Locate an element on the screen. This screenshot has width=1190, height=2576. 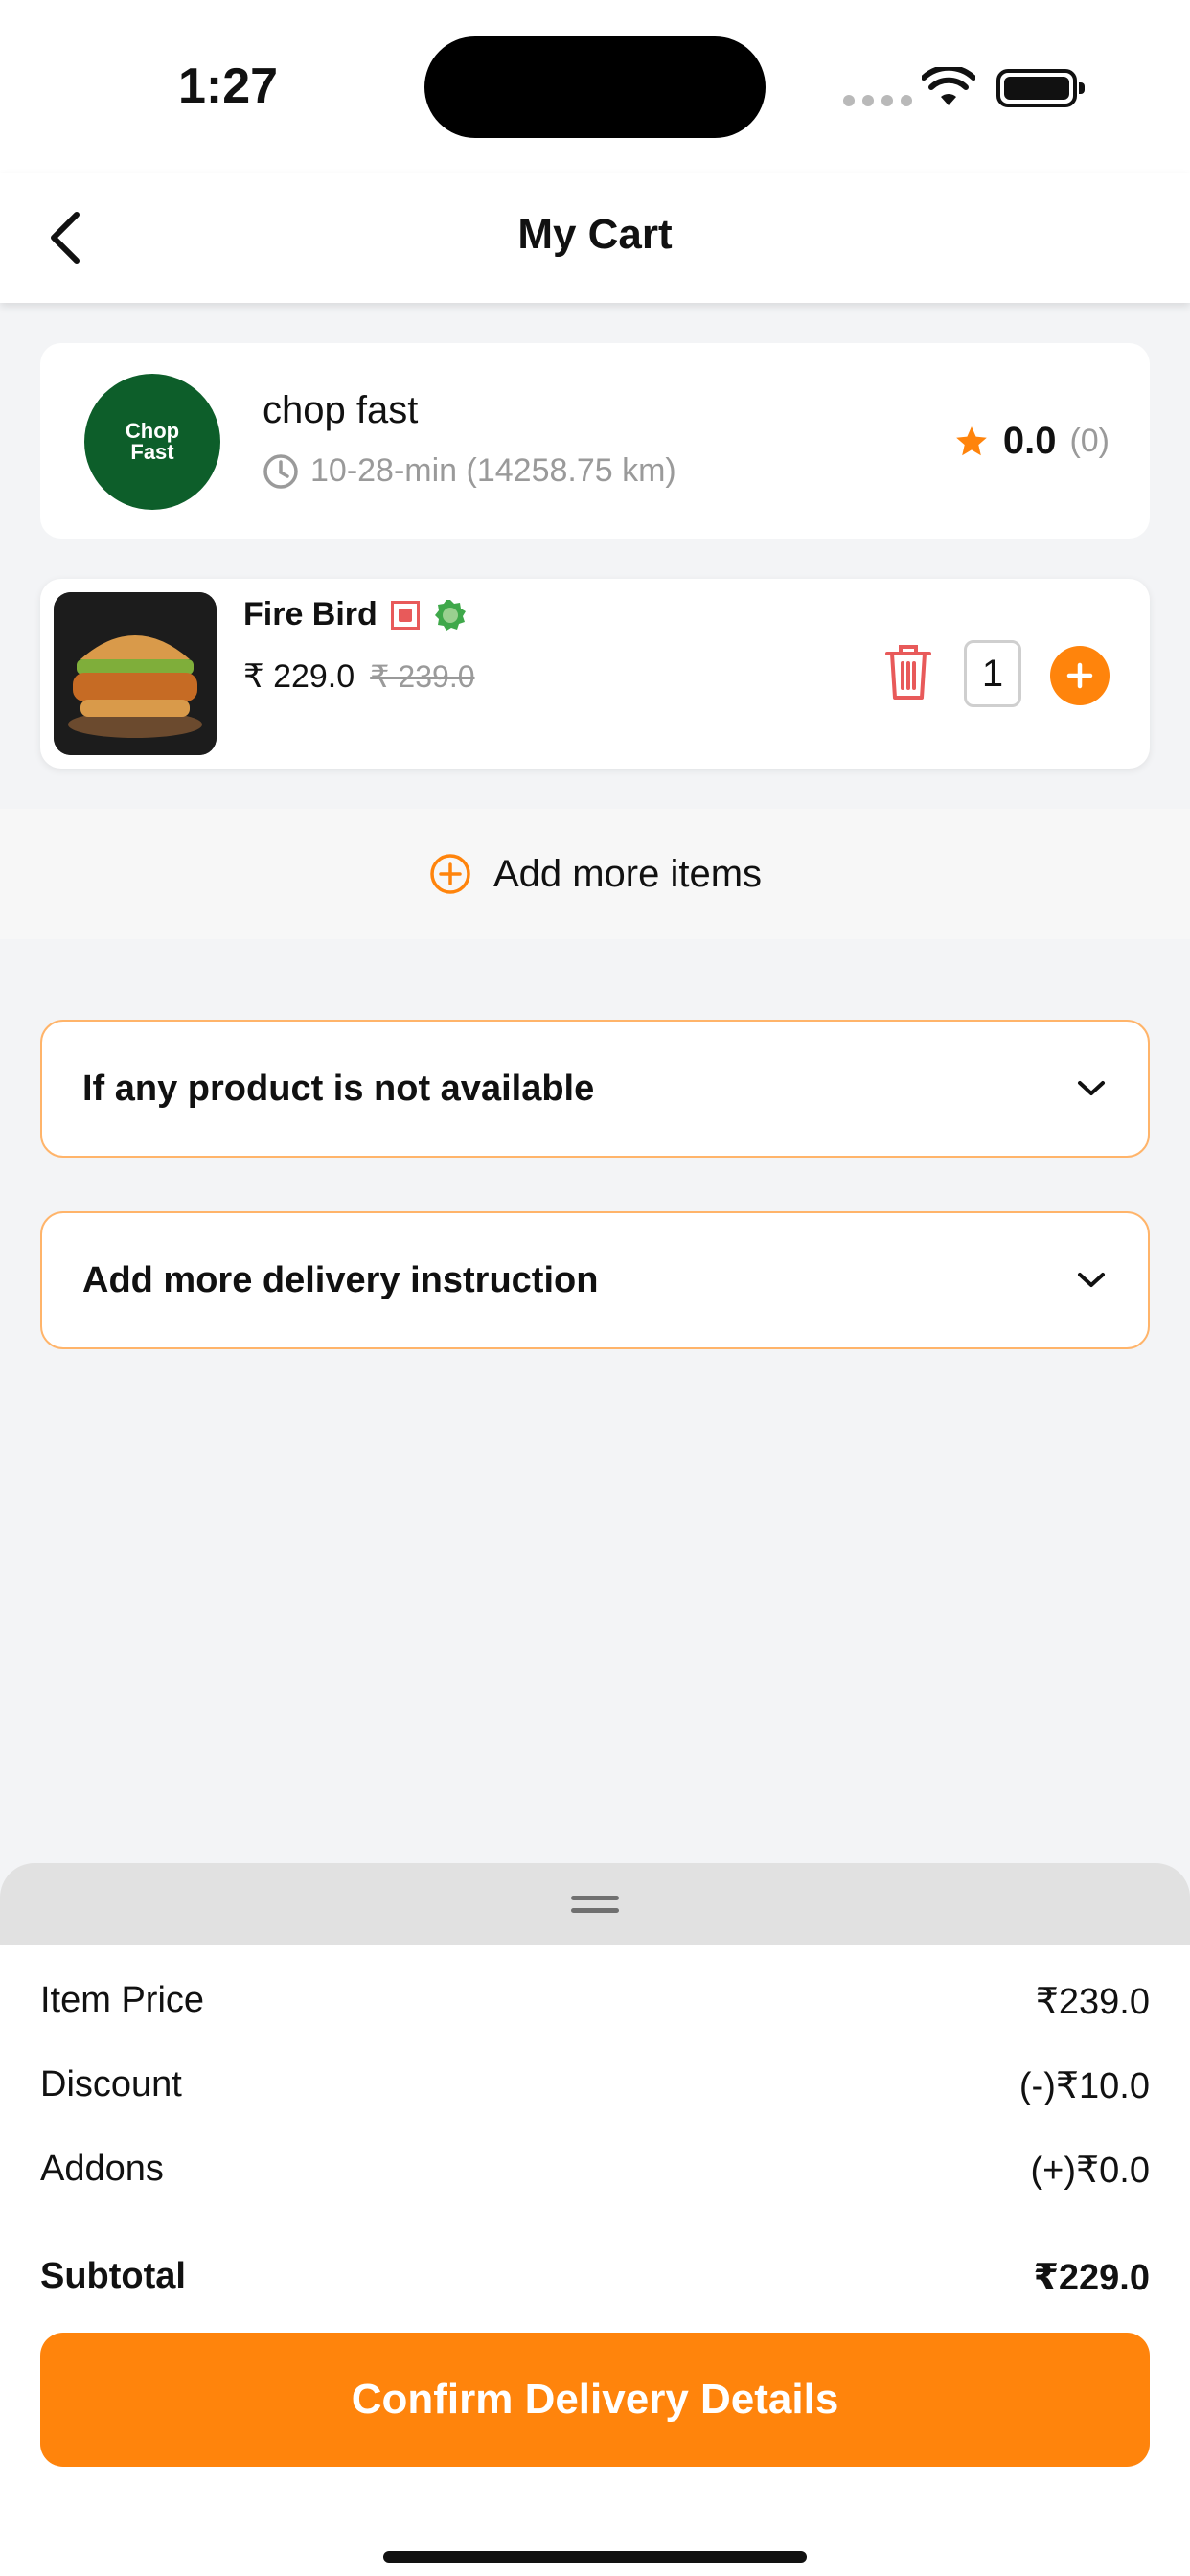
item-price-value: ₹239.0 is located at coordinates (1093, 2002).